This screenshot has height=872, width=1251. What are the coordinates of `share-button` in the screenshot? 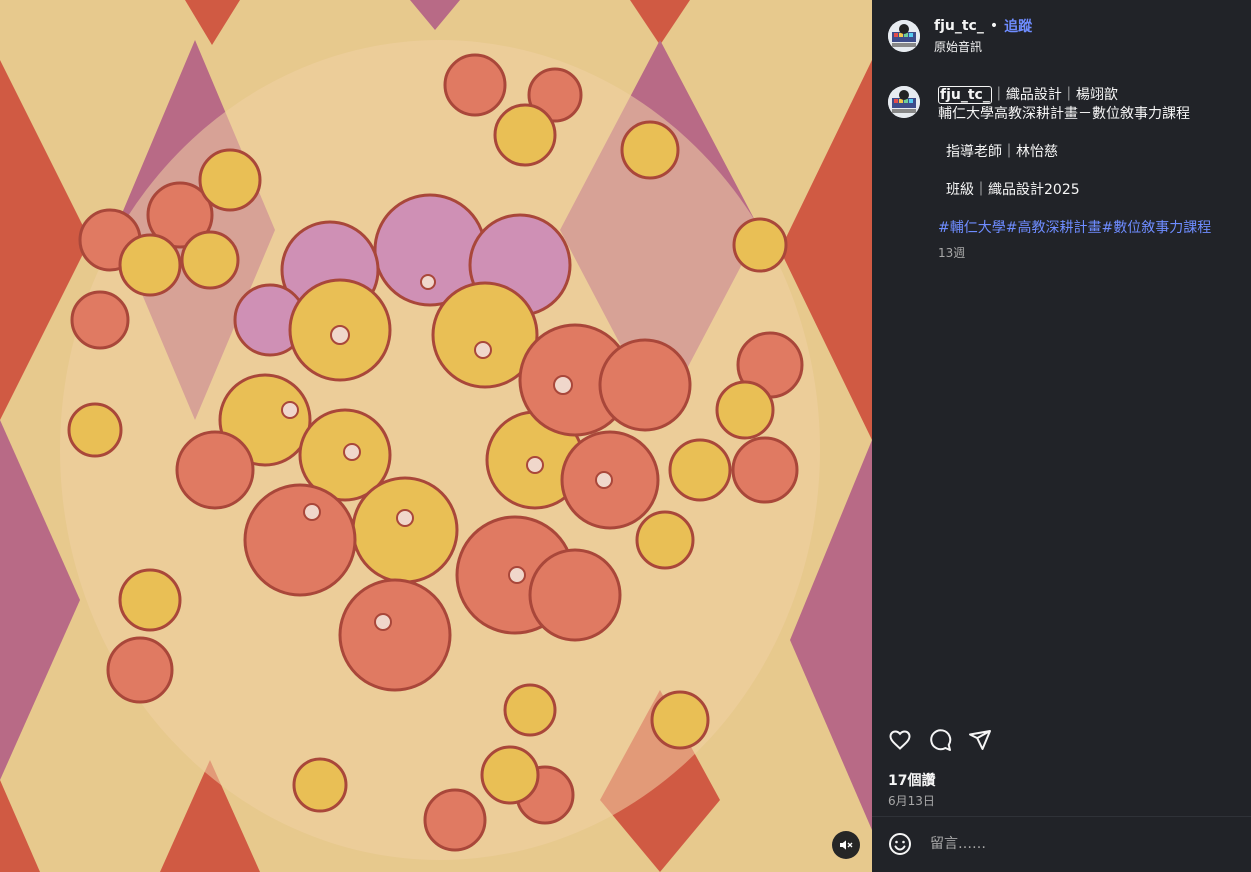 It's located at (980, 740).